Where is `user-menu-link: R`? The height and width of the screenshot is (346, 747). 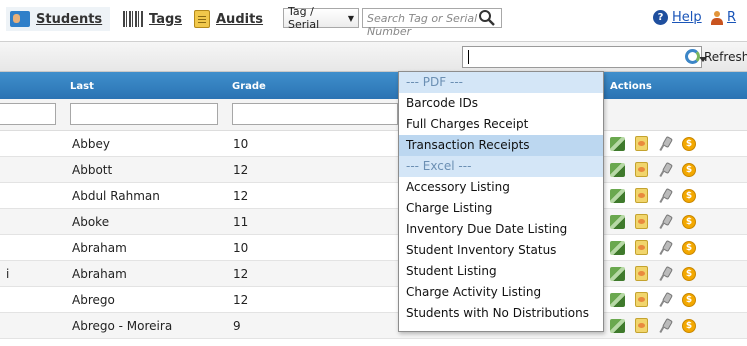 user-menu-link: R is located at coordinates (723, 17).